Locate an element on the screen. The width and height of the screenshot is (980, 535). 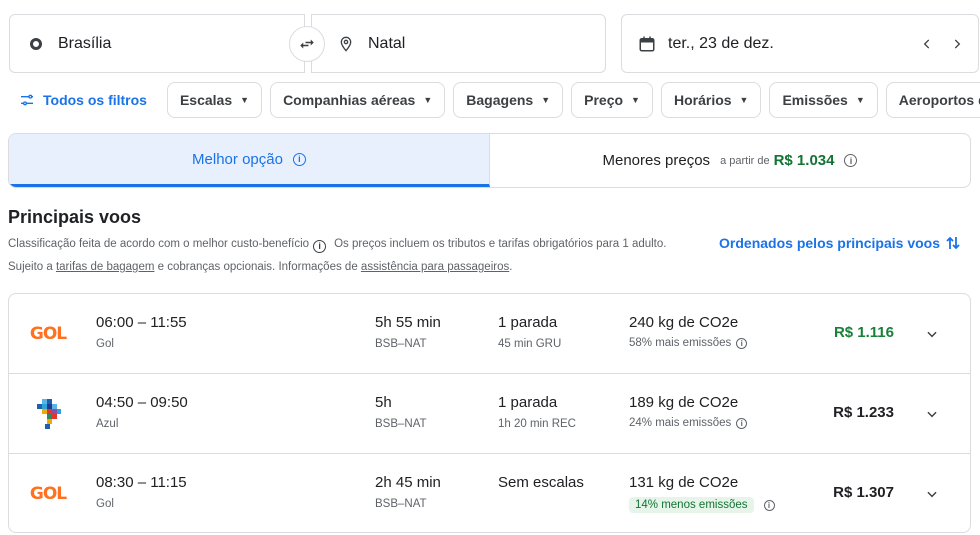
less-emissions-badge: 14% menos emissões is located at coordinates (691, 505).